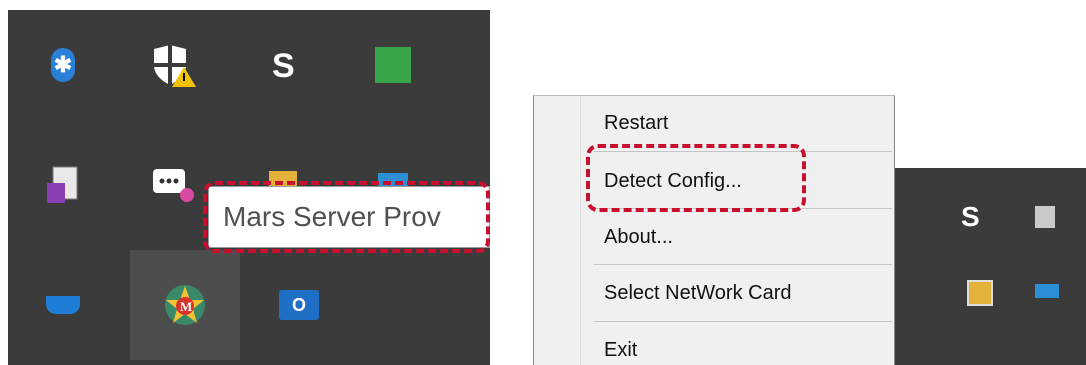 This screenshot has width=1086, height=365. Describe the element at coordinates (620, 350) in the screenshot. I see `menu-item-exit: Exit` at that location.